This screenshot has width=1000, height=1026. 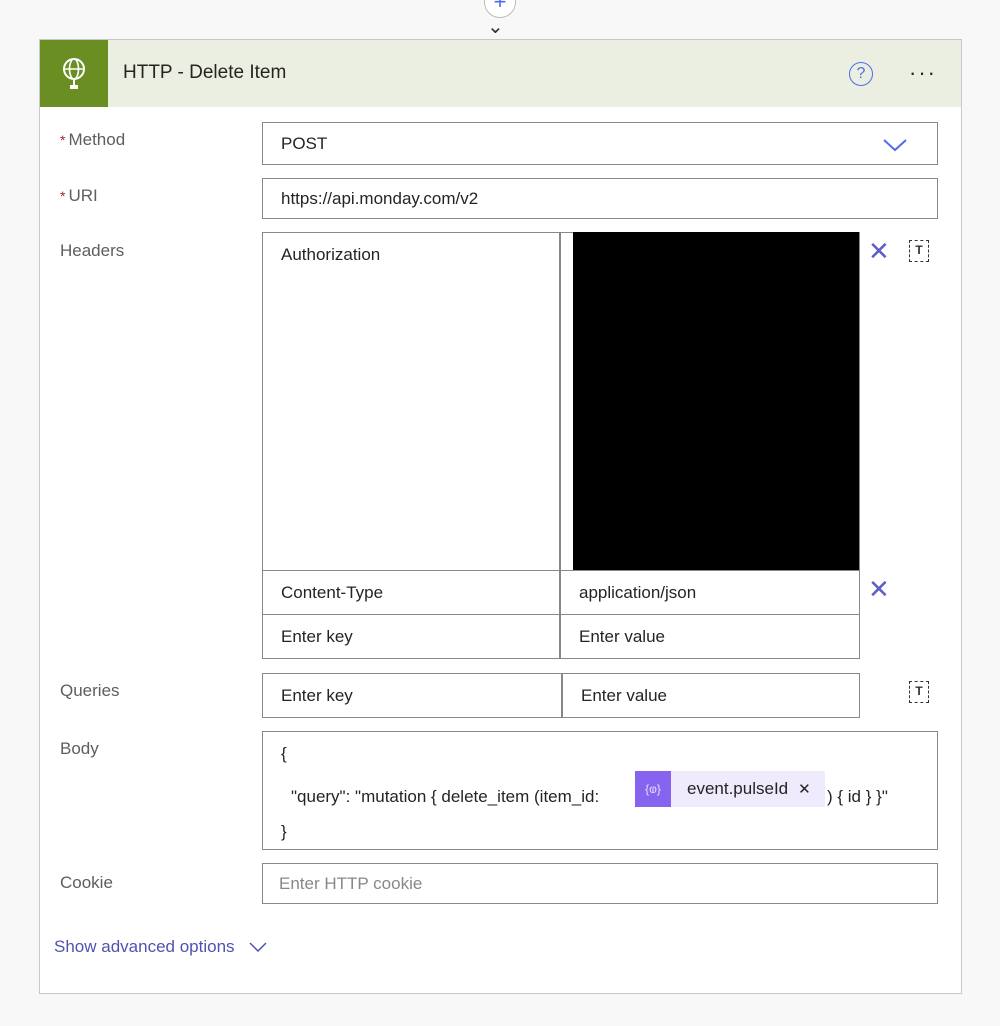 I want to click on dynamic-content-token: {ⱷ} event.pulseId ✕, so click(x=730, y=789).